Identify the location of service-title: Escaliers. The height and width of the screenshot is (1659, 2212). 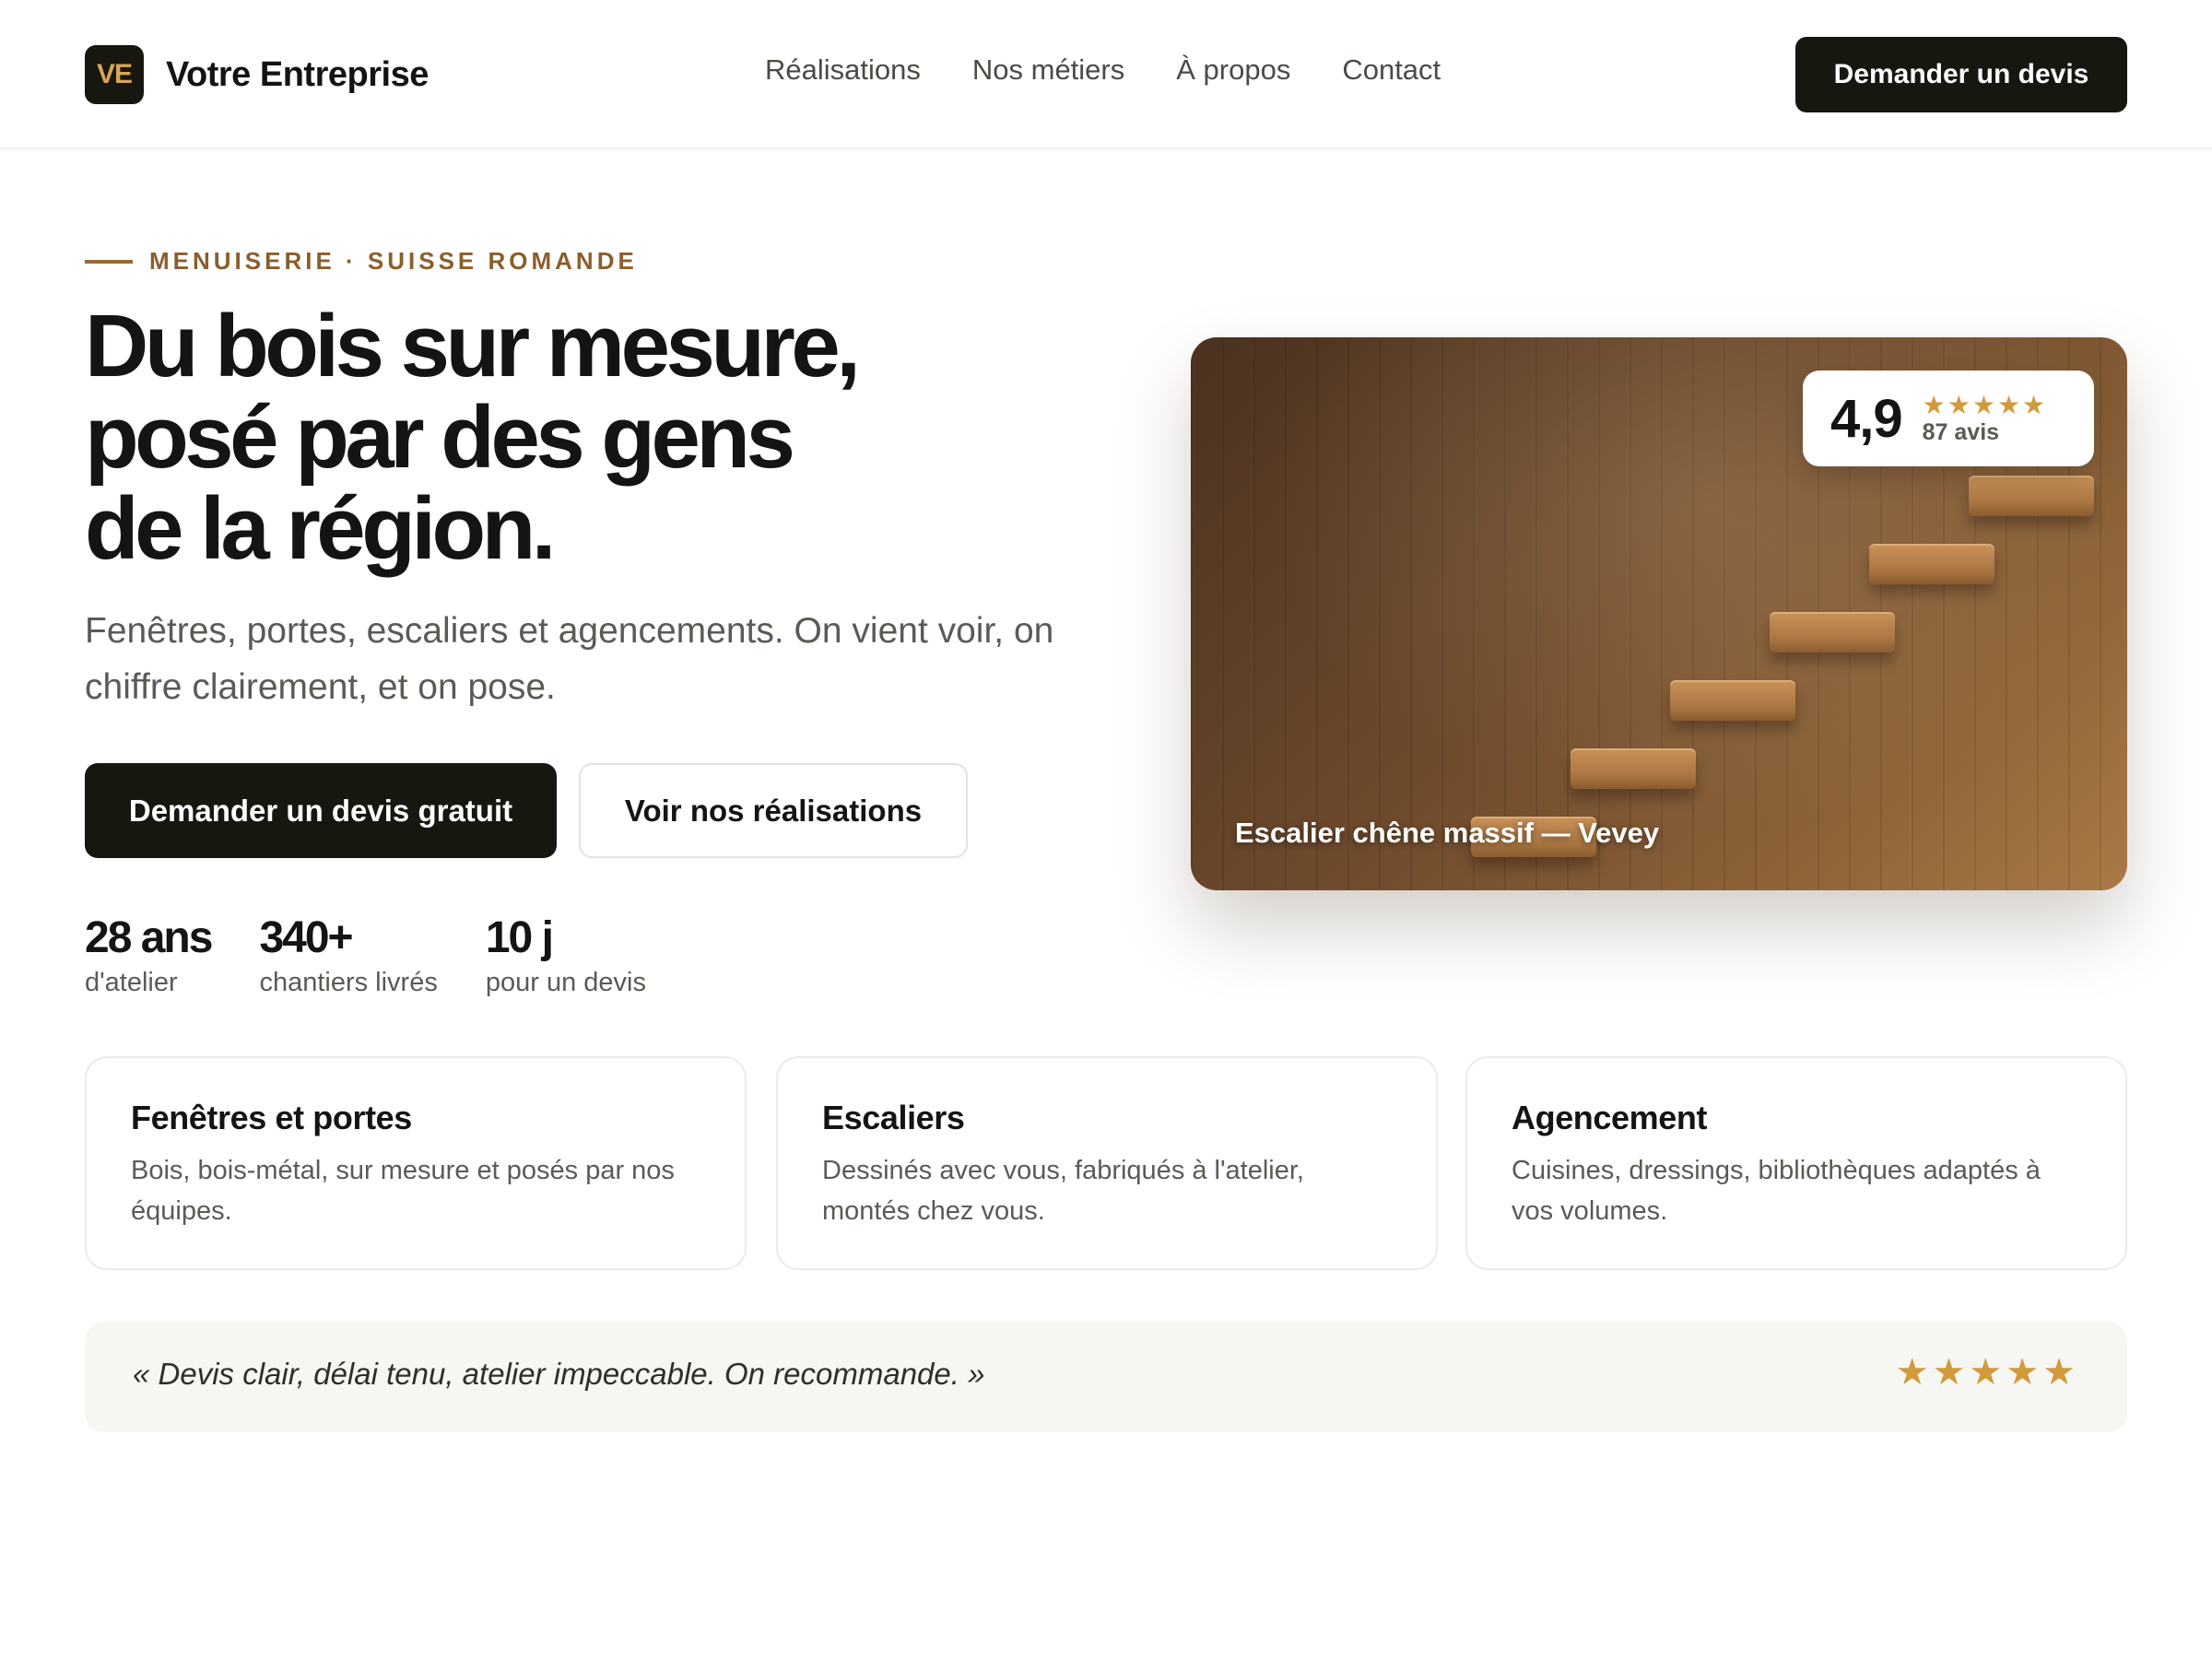
(893, 1117).